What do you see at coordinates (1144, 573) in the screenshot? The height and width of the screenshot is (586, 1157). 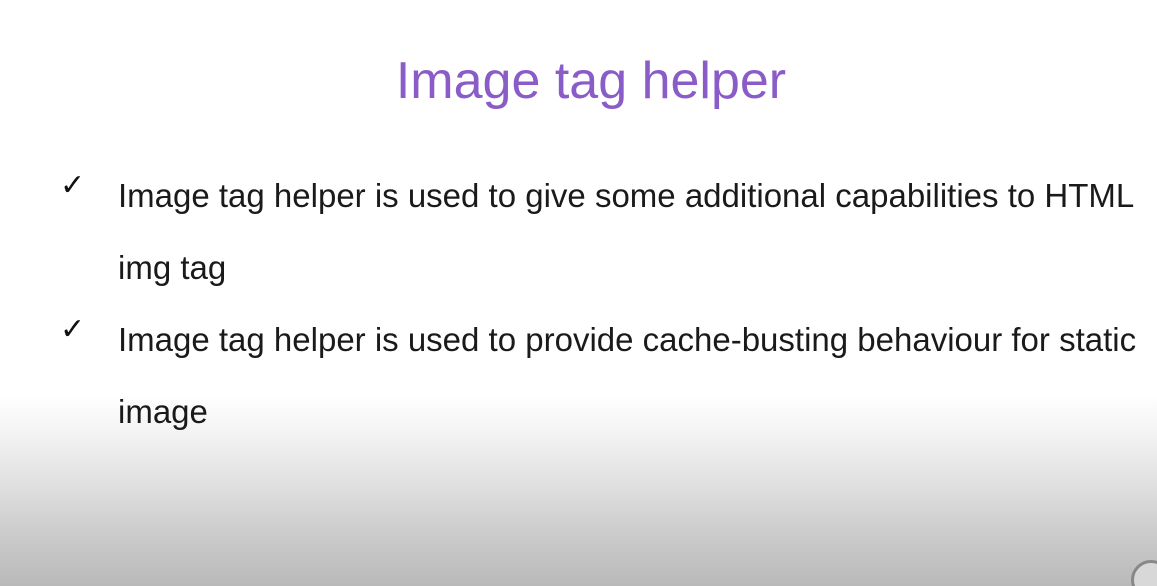 I see `circle-icon` at bounding box center [1144, 573].